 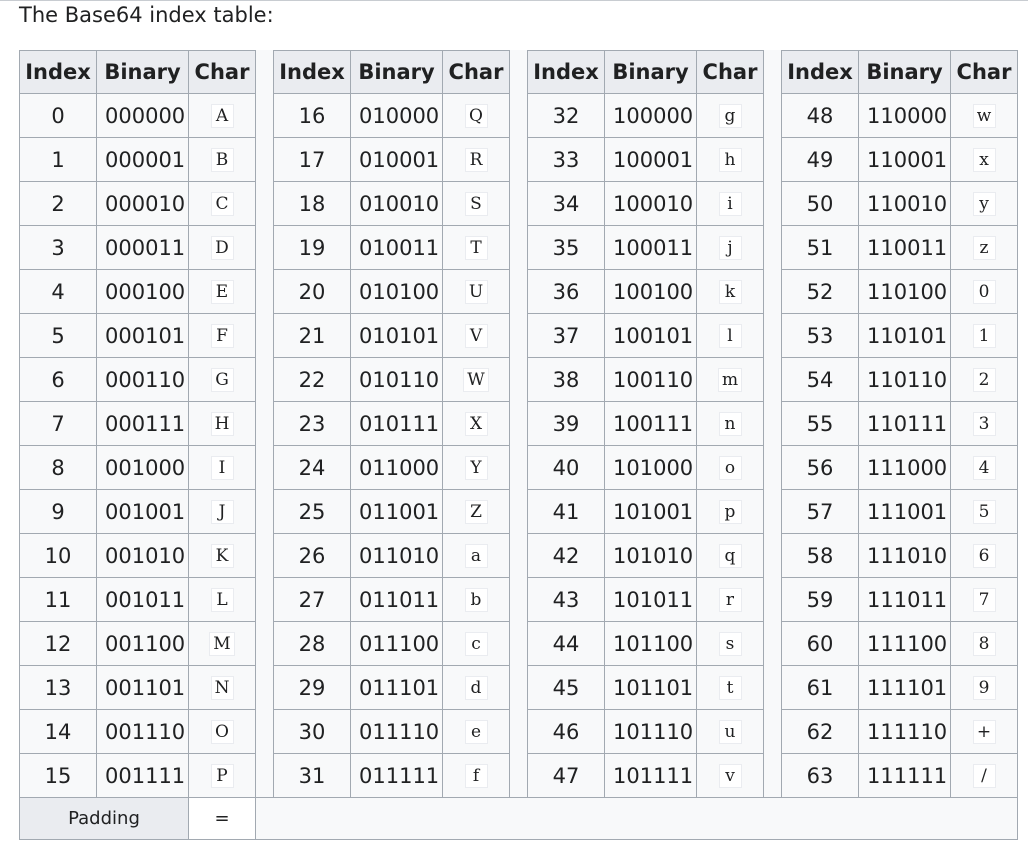 I want to click on table-row: 3 000011 D 19 010011 T 35 100011 j 51 110011 z, so click(x=518, y=247).